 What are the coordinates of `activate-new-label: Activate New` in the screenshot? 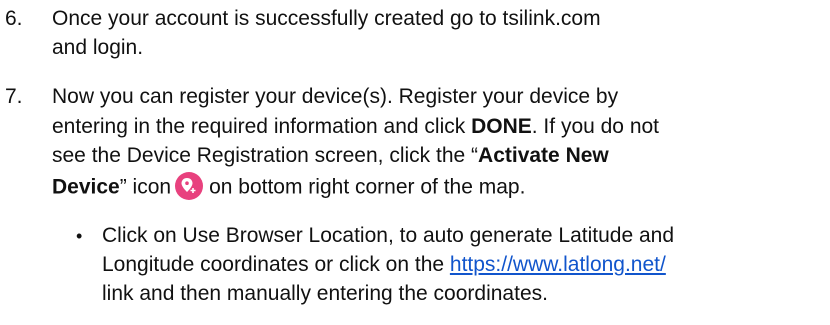 It's located at (543, 155).